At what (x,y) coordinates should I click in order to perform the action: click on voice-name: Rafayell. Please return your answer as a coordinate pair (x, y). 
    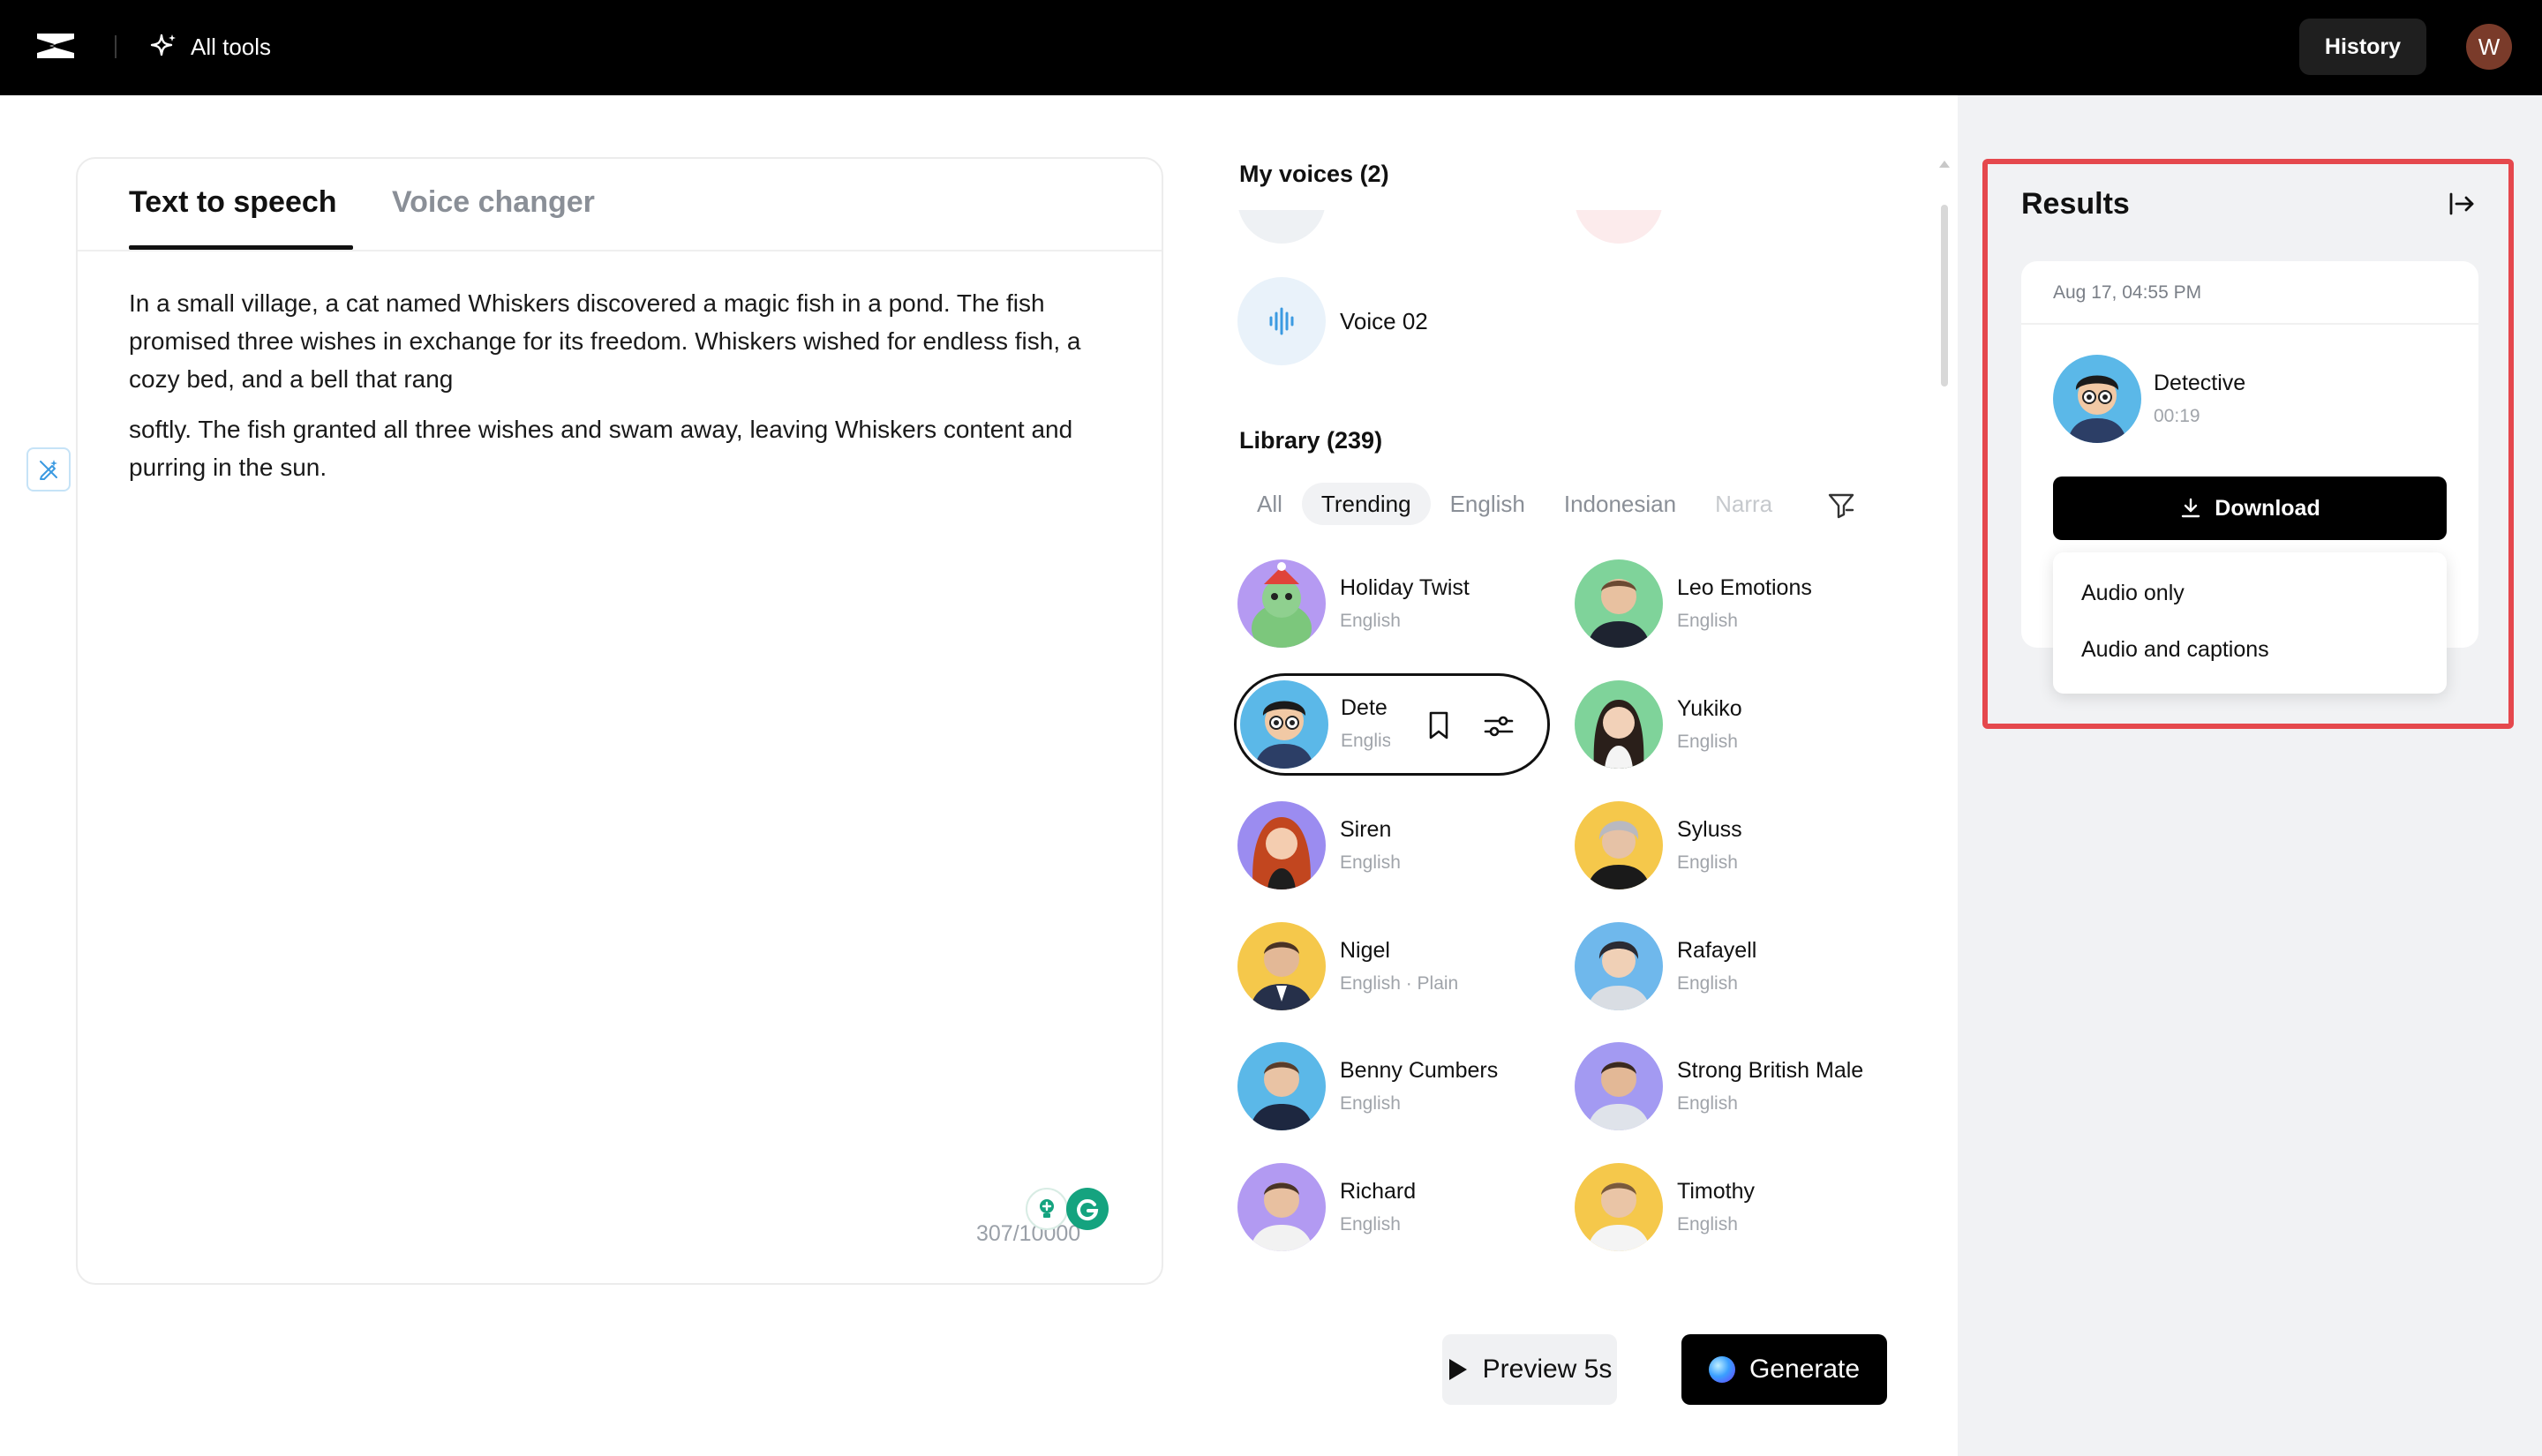
    Looking at the image, I should click on (1717, 950).